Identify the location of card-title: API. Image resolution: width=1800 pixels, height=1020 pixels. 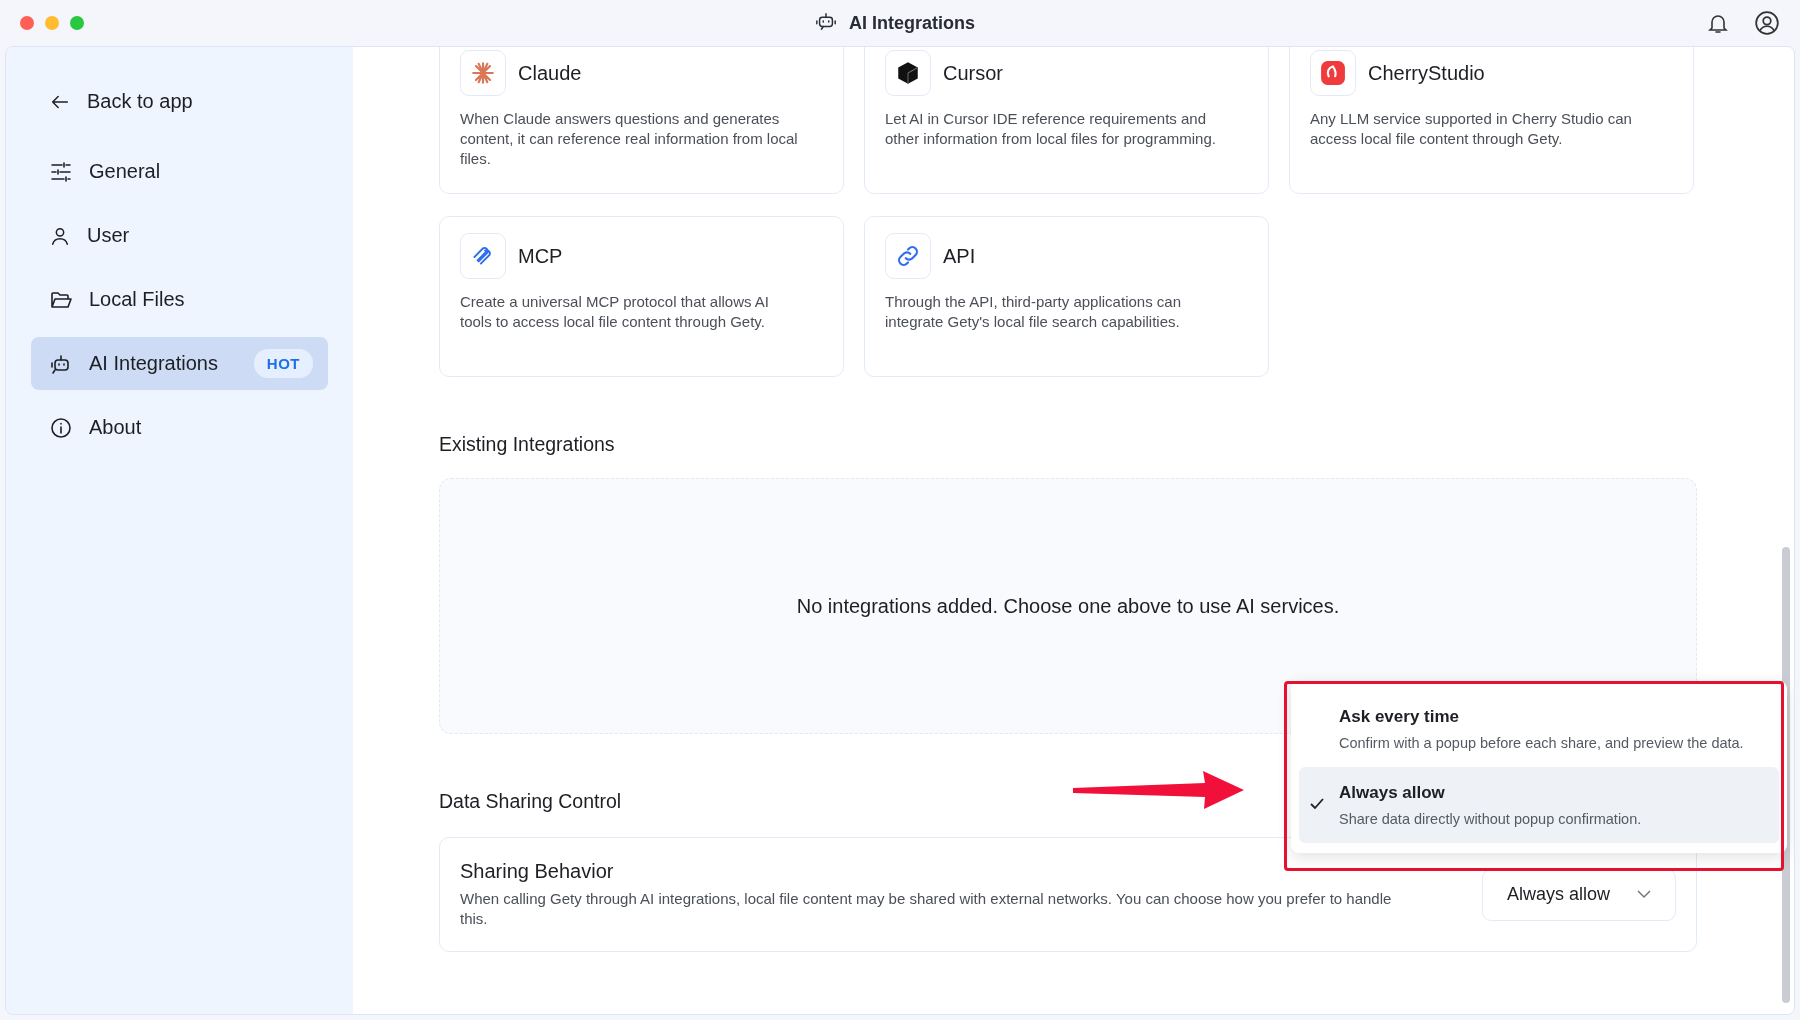
(959, 256).